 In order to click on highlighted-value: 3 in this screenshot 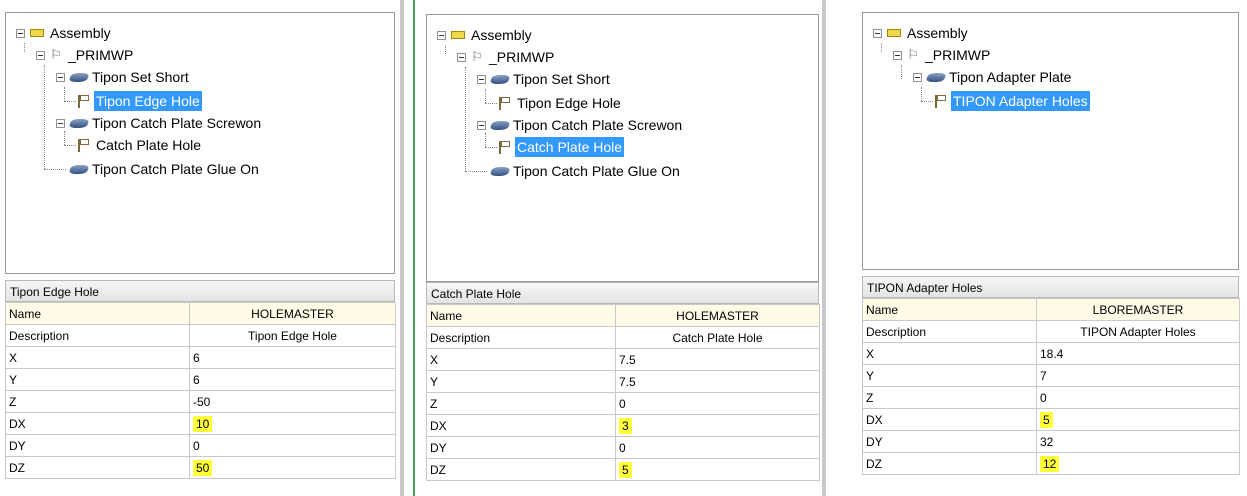, I will do `click(625, 425)`.